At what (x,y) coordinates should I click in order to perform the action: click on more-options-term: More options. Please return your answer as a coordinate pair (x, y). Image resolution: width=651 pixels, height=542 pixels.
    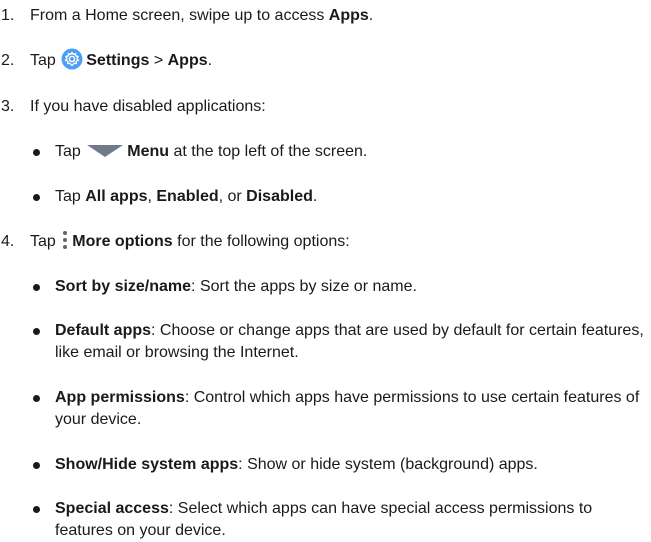
    Looking at the image, I should click on (122, 241).